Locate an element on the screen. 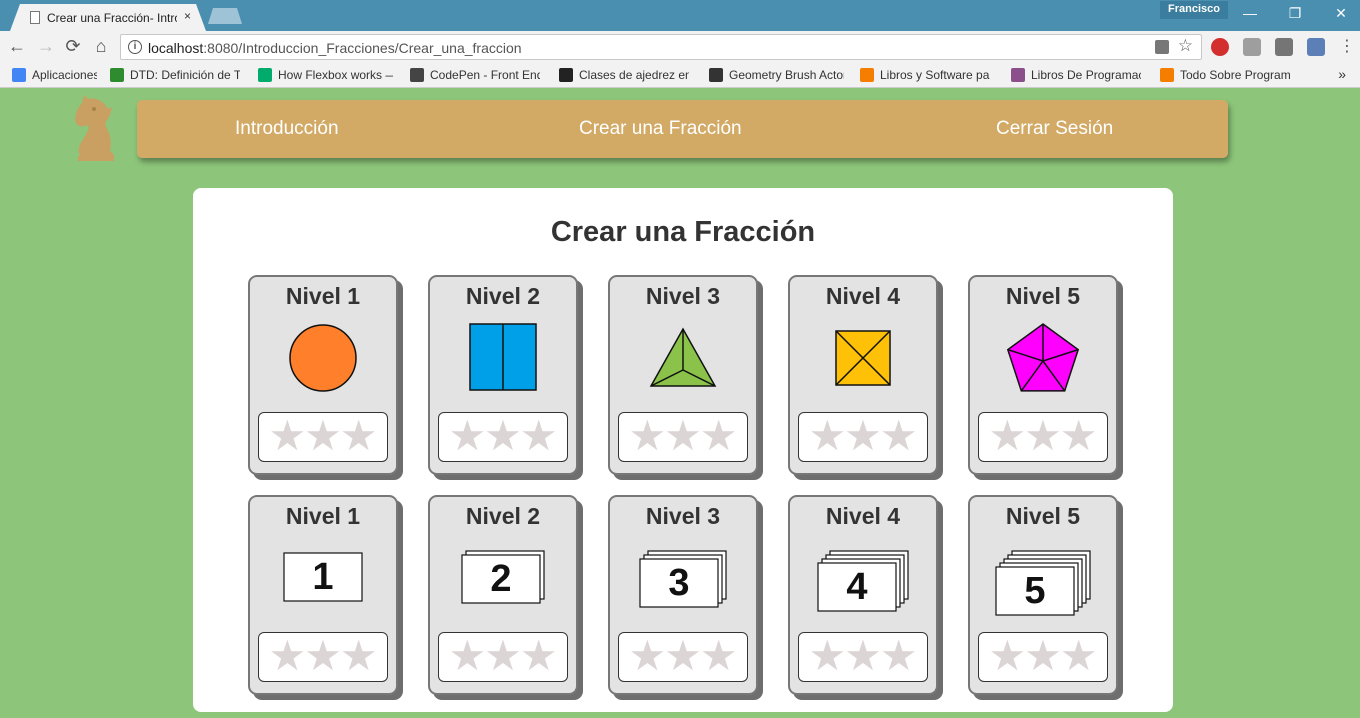 The image size is (1360, 718). number-level-card: Nivel 4 4 ★★★ is located at coordinates (863, 595).